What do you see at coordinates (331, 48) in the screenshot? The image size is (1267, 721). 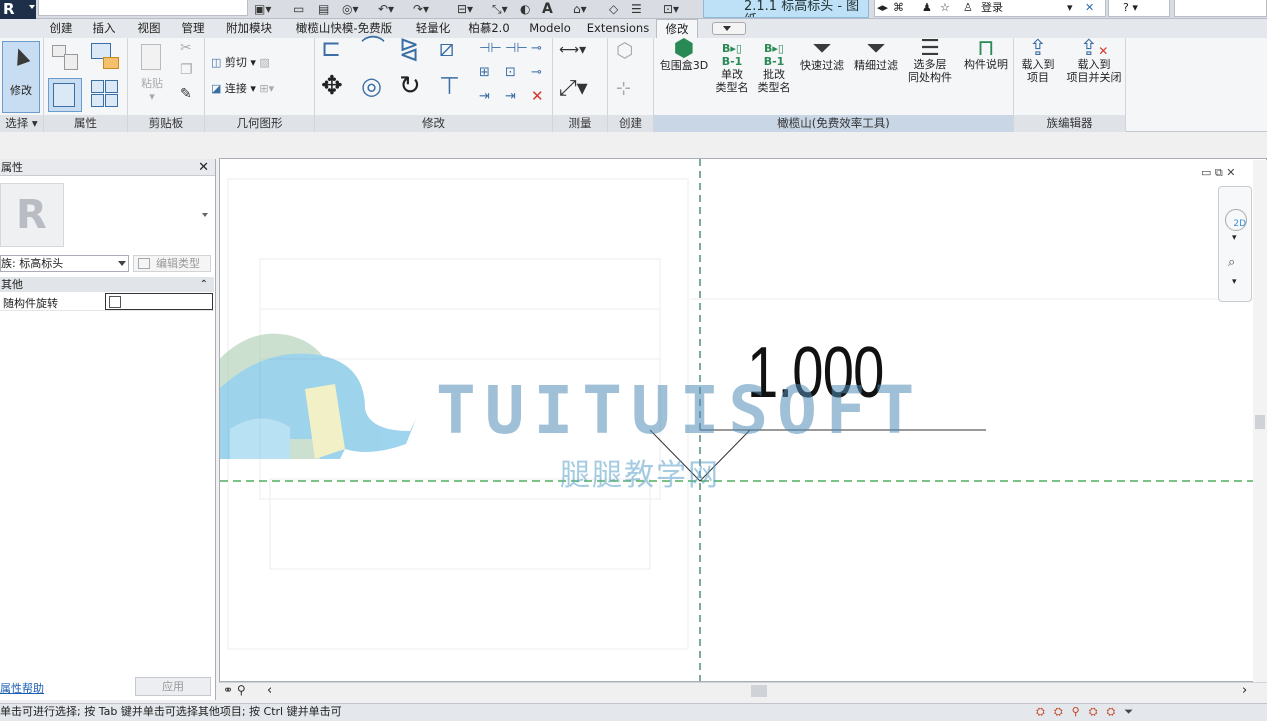 I see `align-icon: ⊏` at bounding box center [331, 48].